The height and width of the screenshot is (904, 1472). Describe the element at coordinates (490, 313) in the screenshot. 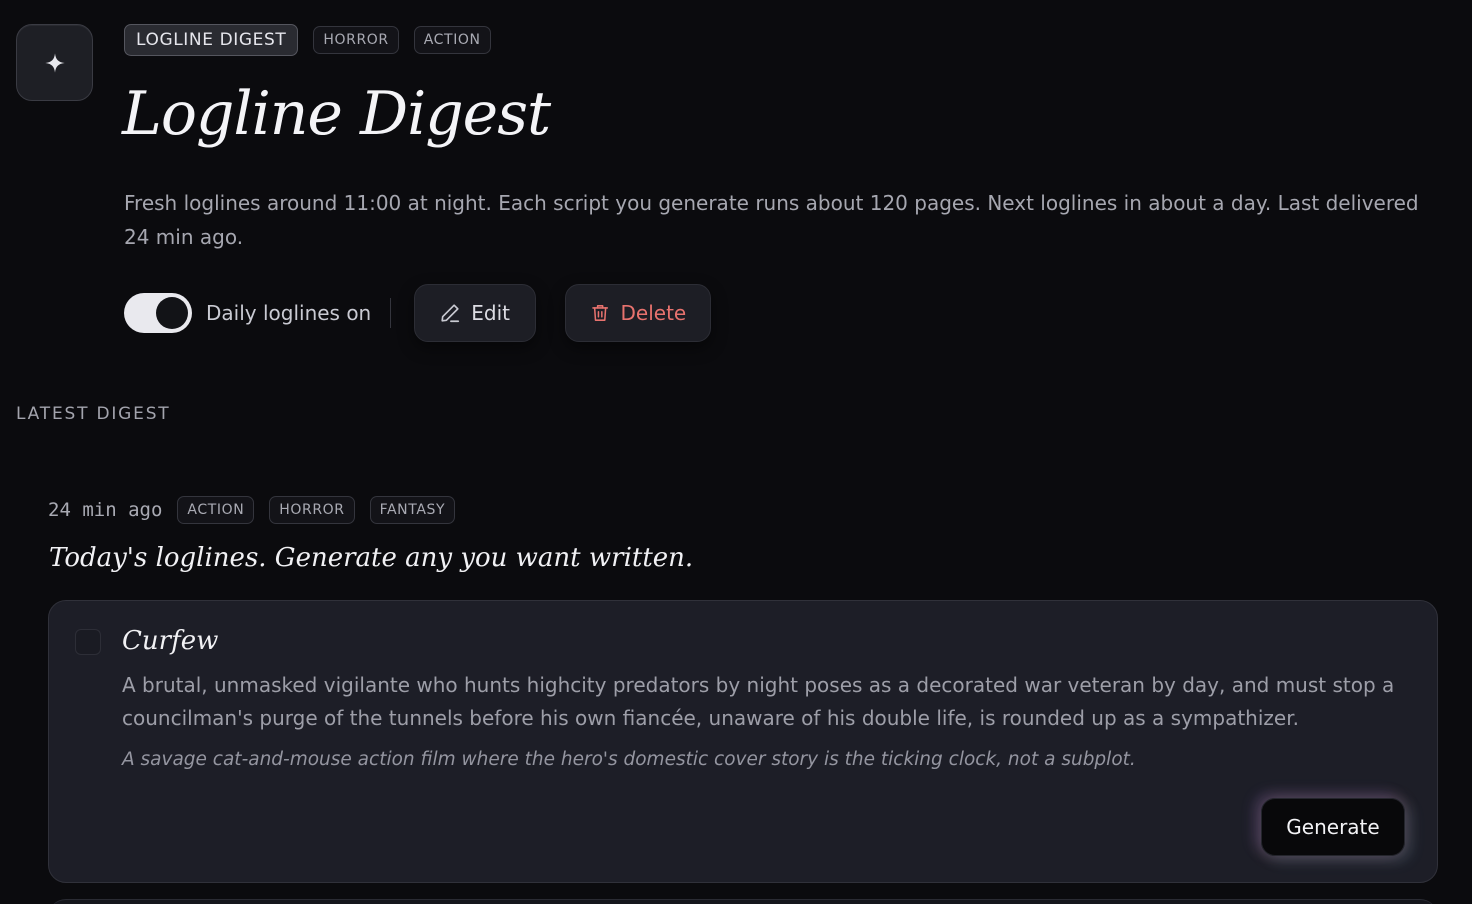

I see `edit-label: Edit` at that location.